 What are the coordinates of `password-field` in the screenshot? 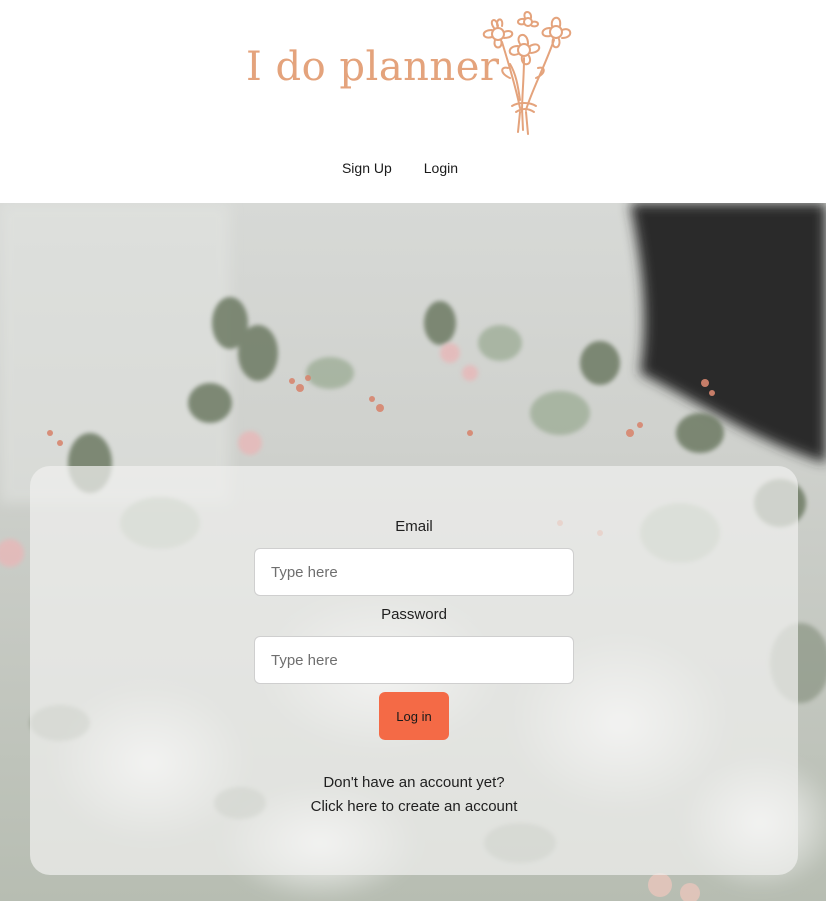 It's located at (414, 660).